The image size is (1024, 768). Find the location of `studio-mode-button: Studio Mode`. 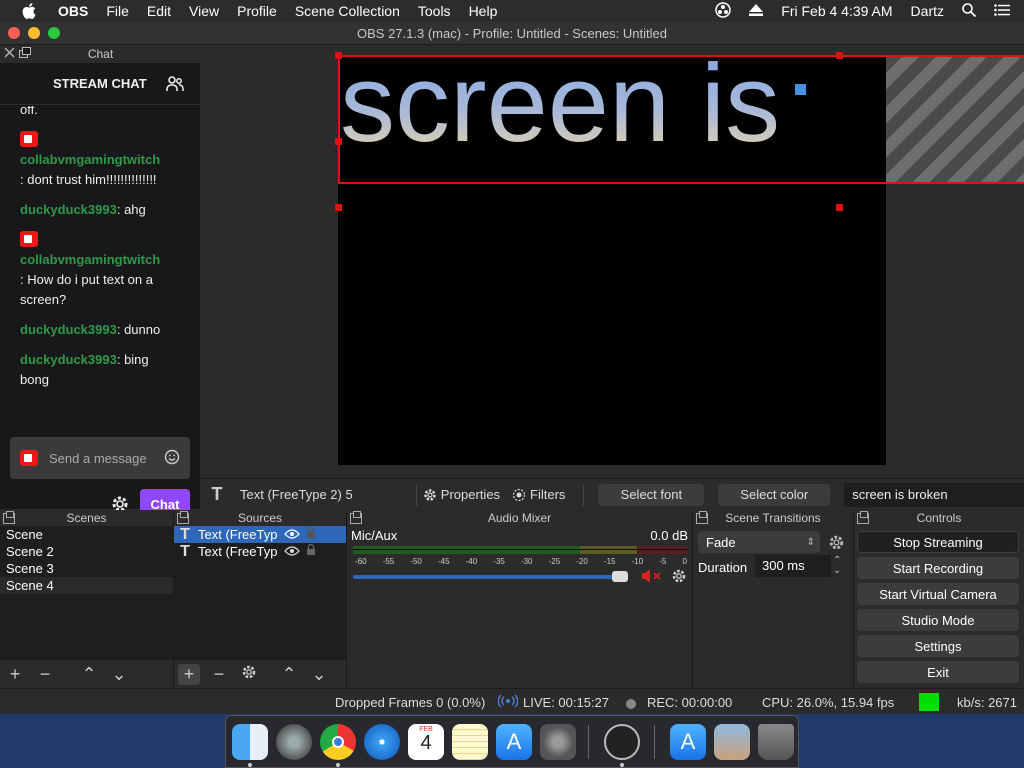

studio-mode-button: Studio Mode is located at coordinates (938, 620).